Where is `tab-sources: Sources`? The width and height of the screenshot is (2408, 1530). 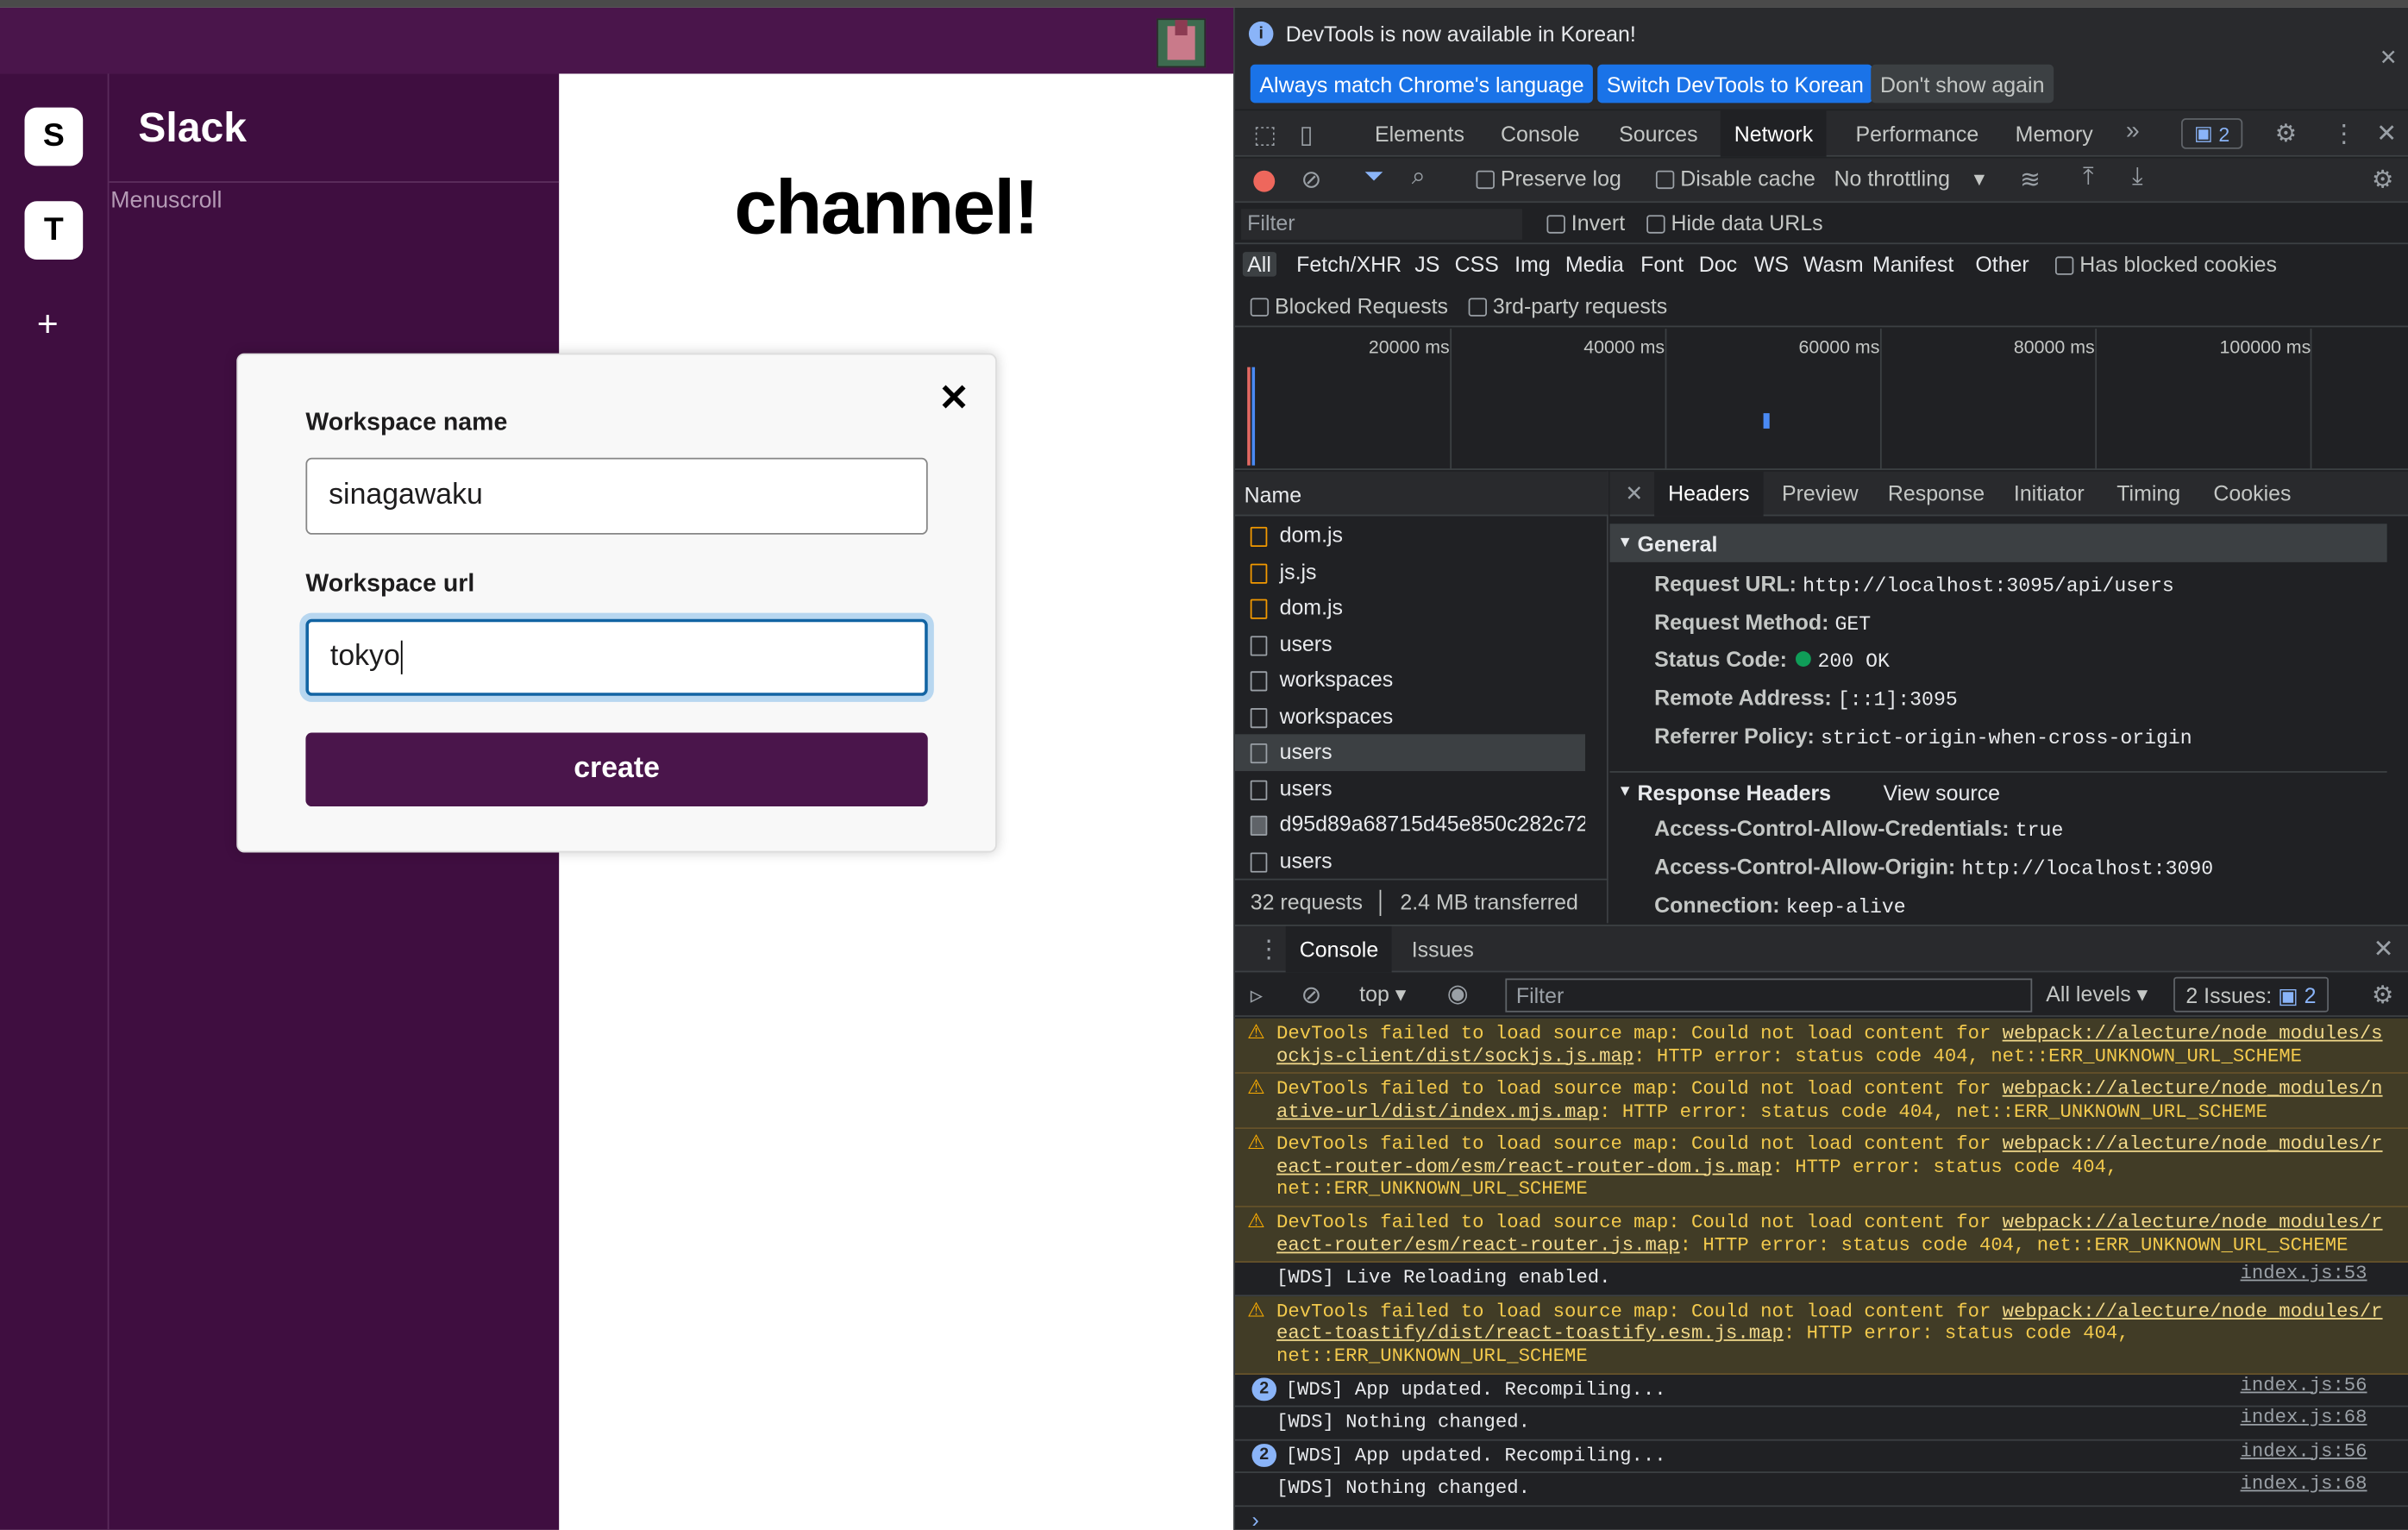
tab-sources: Sources is located at coordinates (1658, 134).